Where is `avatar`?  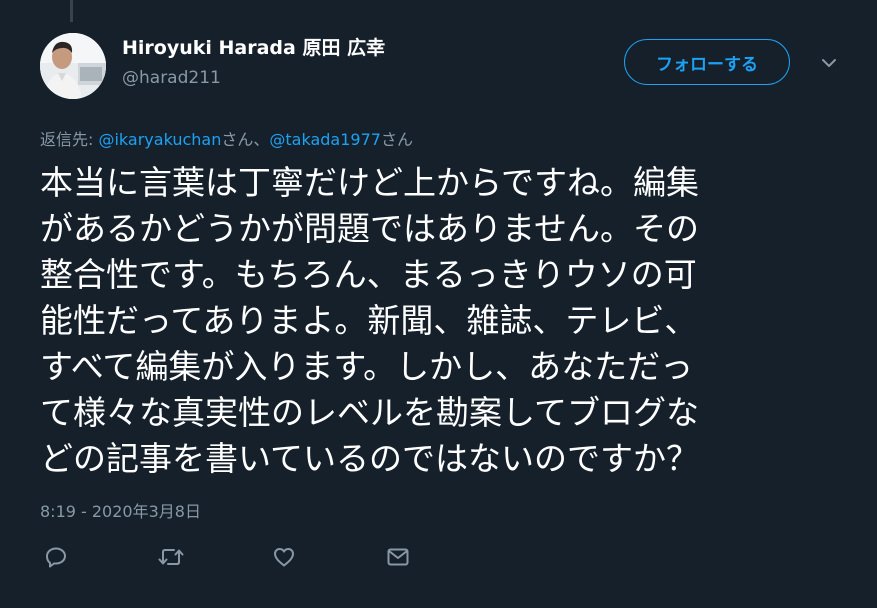
avatar is located at coordinates (73, 66).